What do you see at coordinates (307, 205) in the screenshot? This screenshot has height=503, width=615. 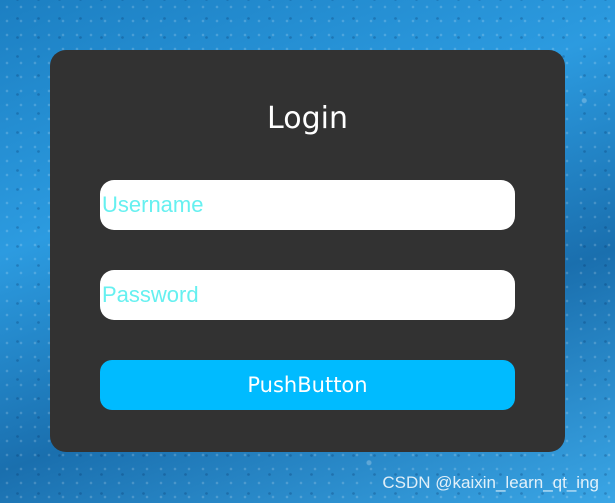 I see `username-input` at bounding box center [307, 205].